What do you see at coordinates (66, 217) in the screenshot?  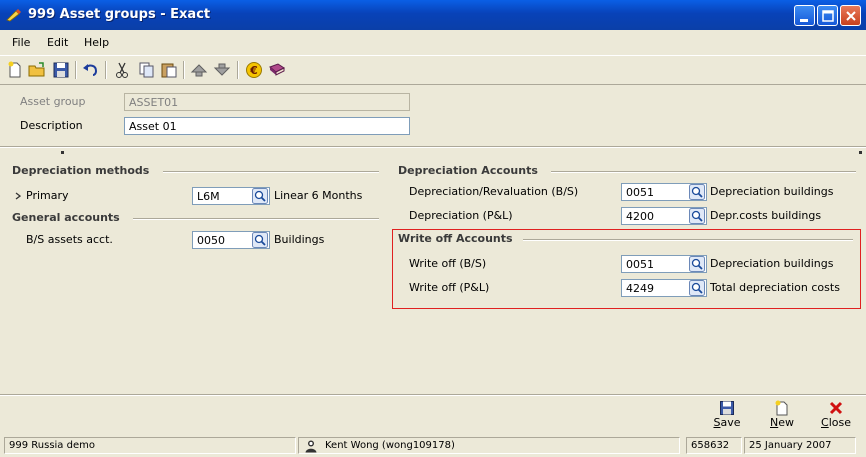 I see `general-accounts-title: General accounts` at bounding box center [66, 217].